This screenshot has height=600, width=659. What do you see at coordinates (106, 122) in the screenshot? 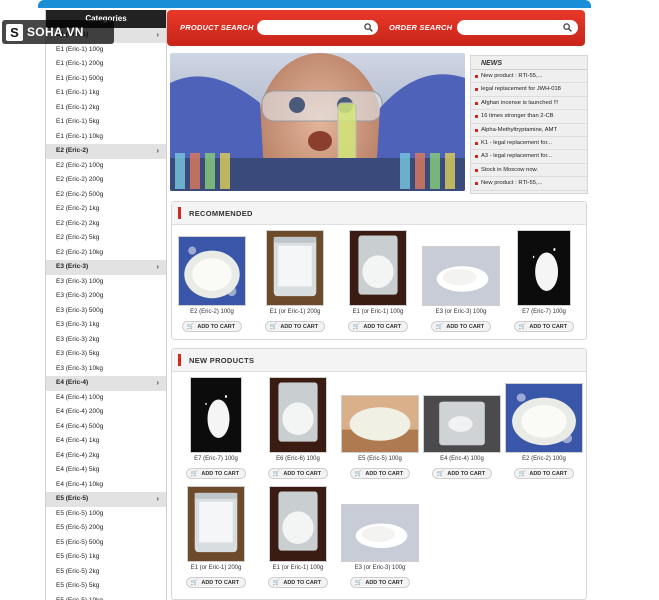
I see `category-link: E1 (Eric-1) 5kg` at bounding box center [106, 122].